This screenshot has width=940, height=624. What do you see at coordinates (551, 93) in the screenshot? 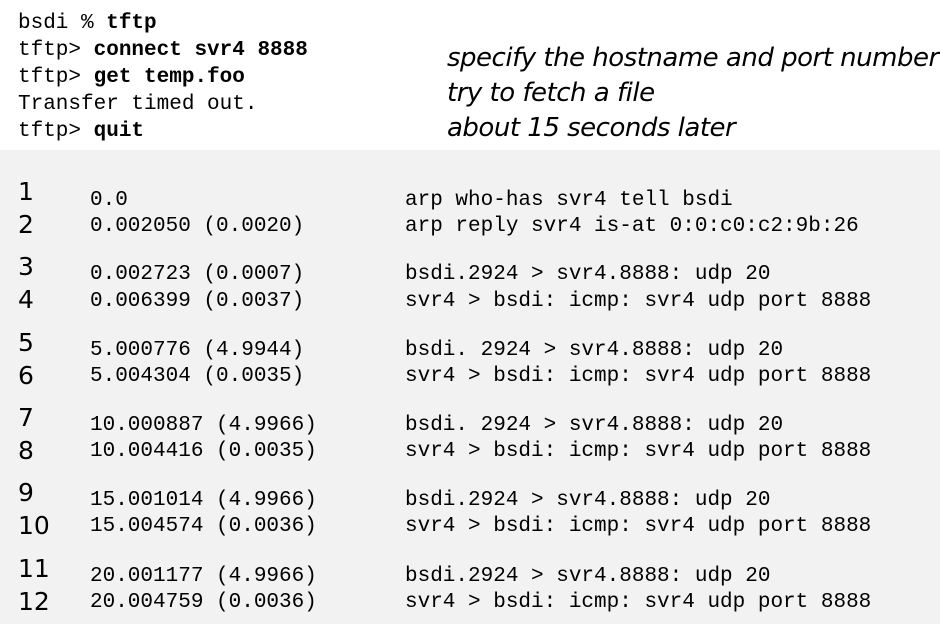
I see `annotation-note: try to fetch a file` at bounding box center [551, 93].